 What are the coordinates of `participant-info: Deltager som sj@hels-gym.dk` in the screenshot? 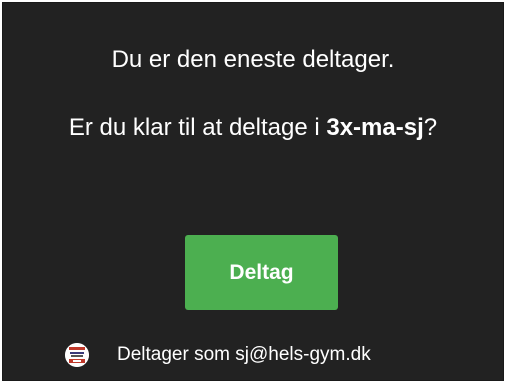 It's located at (218, 355).